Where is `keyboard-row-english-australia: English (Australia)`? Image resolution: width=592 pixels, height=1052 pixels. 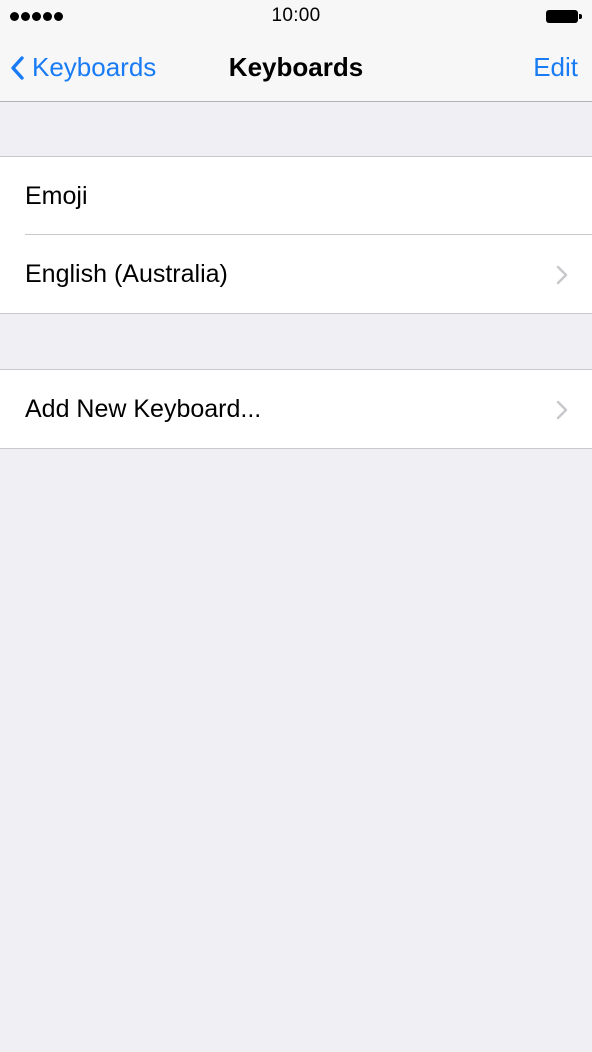
keyboard-row-english-australia: English (Australia) is located at coordinates (296, 274).